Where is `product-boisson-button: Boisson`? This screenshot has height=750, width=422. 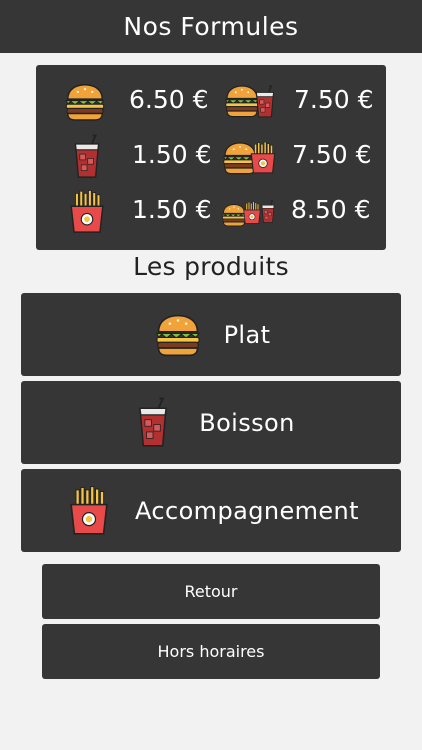
product-boisson-button: Boisson is located at coordinates (211, 422).